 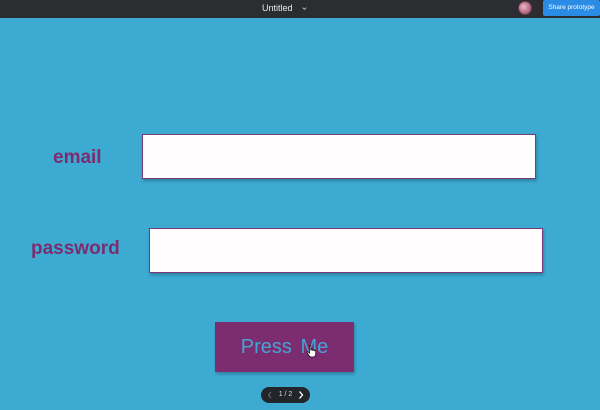 I want to click on email-label: email, so click(x=77, y=157).